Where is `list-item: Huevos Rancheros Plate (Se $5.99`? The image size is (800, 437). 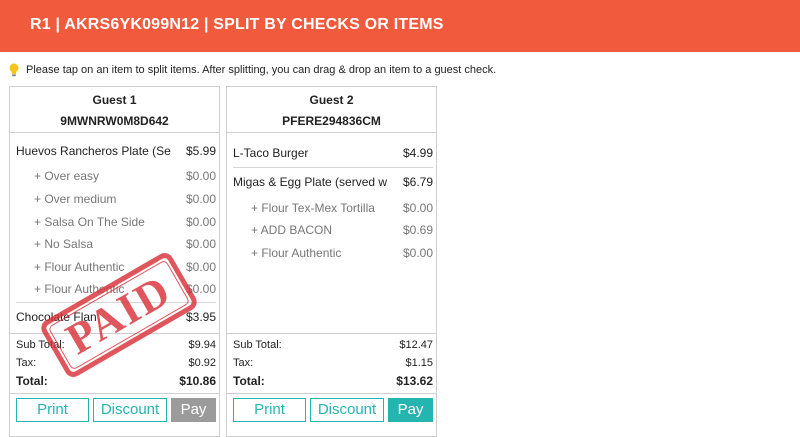 list-item: Huevos Rancheros Plate (Se $5.99 is located at coordinates (116, 151).